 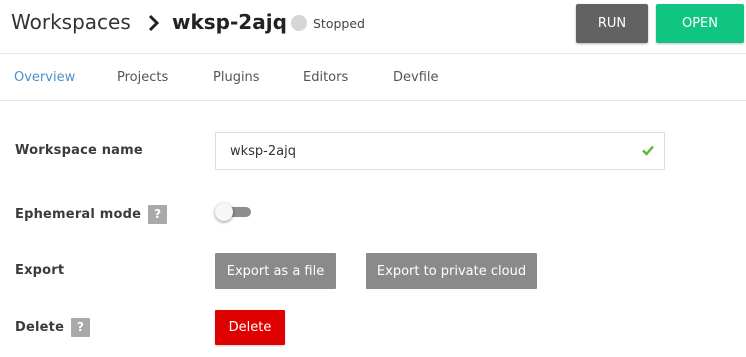 I want to click on tab-editors: Editors, so click(x=325, y=77).